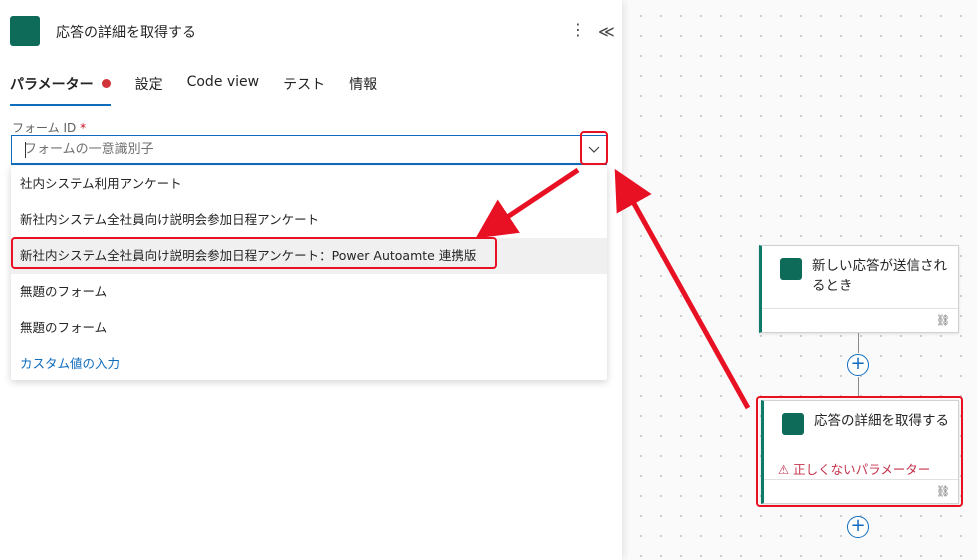 Image resolution: width=977 pixels, height=560 pixels. What do you see at coordinates (25, 31) in the screenshot?
I see `forms-app-icon` at bounding box center [25, 31].